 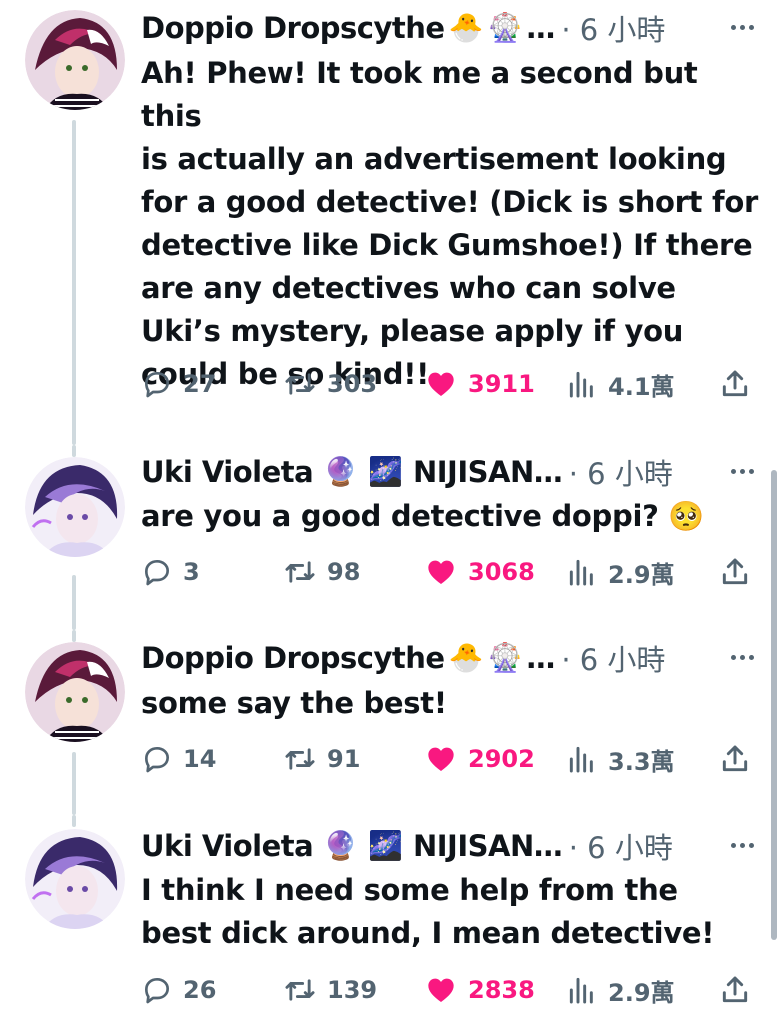 I want to click on like-button: 2838, so click(x=479, y=990).